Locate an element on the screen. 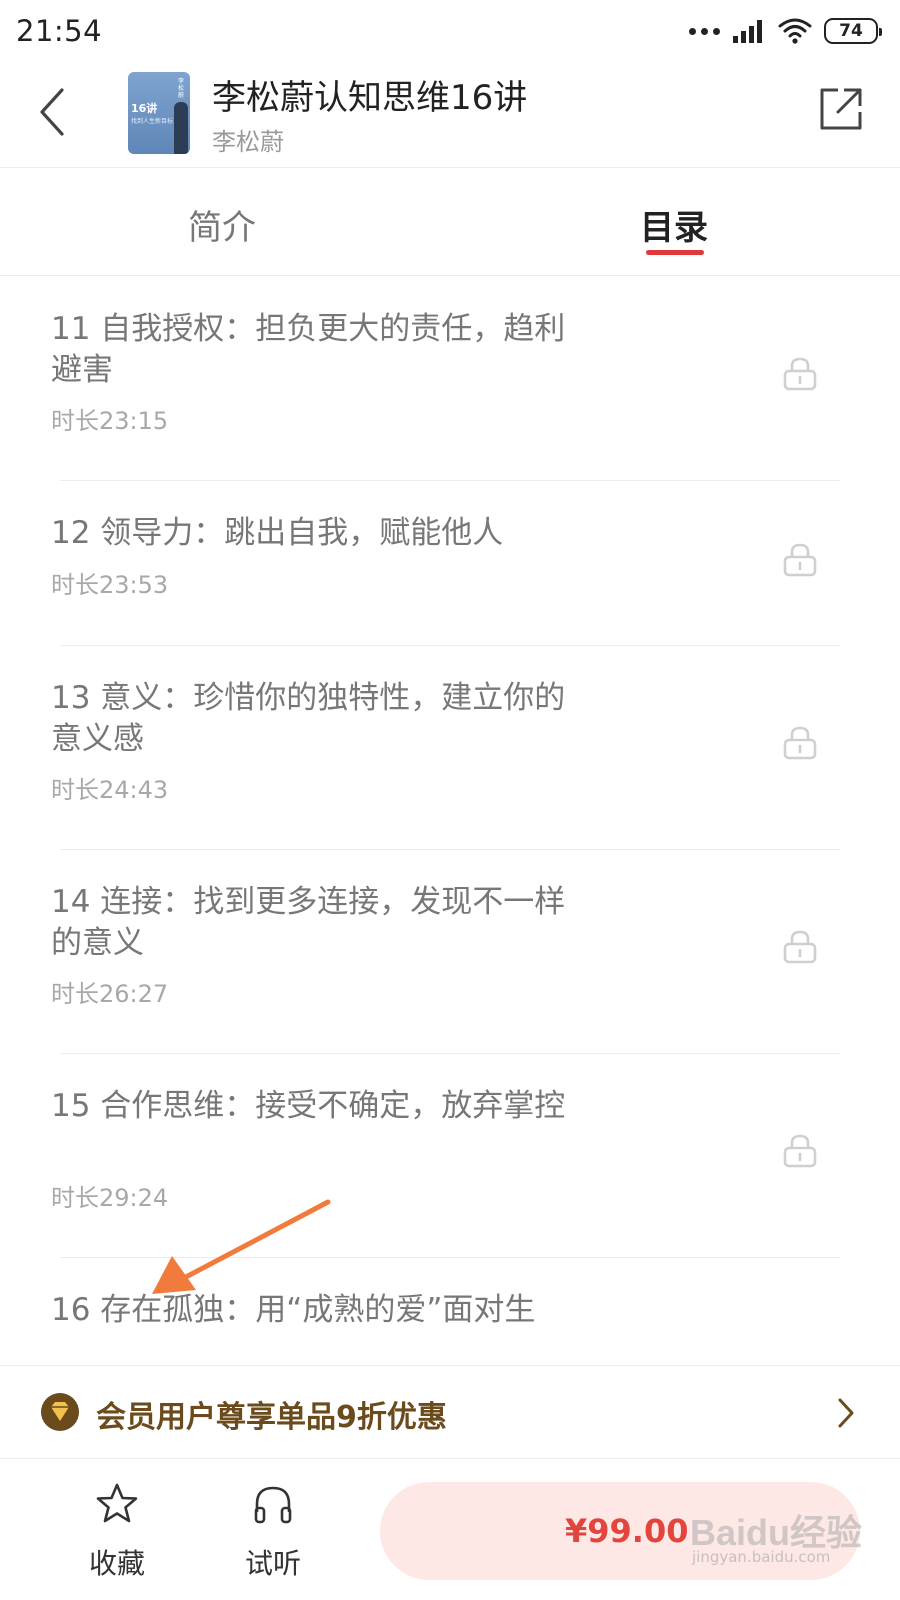 The height and width of the screenshot is (1600, 900). favorite-button: 收藏 is located at coordinates (117, 1532).